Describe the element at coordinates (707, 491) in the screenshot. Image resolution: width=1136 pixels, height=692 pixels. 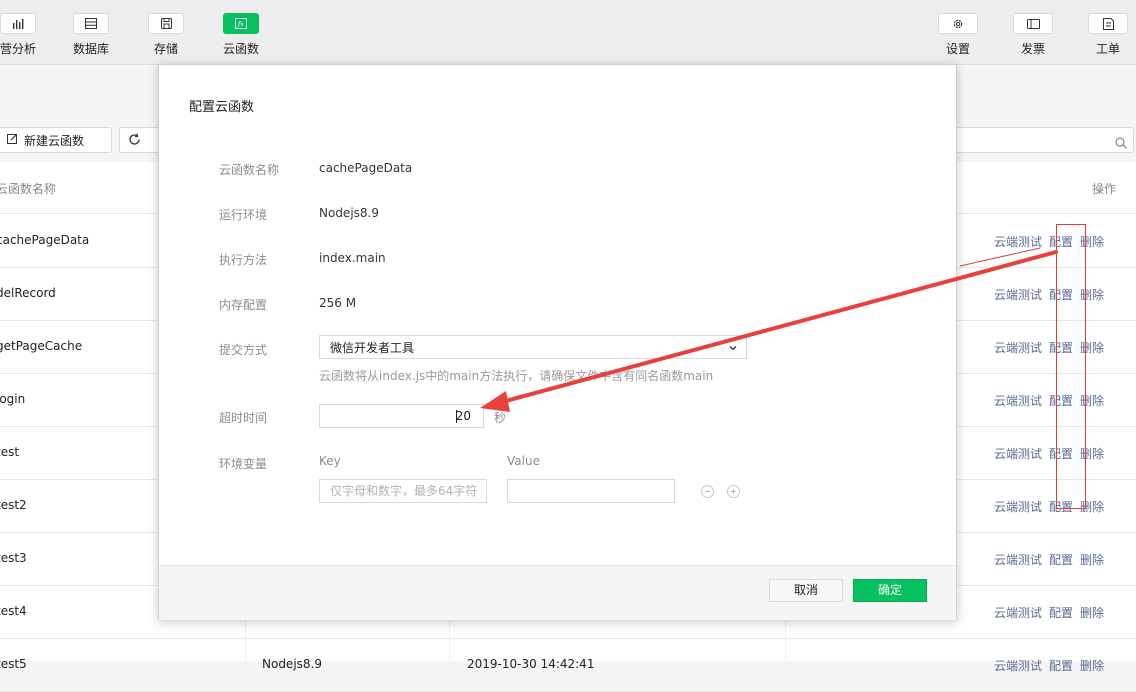
I see `remove-env-button` at that location.